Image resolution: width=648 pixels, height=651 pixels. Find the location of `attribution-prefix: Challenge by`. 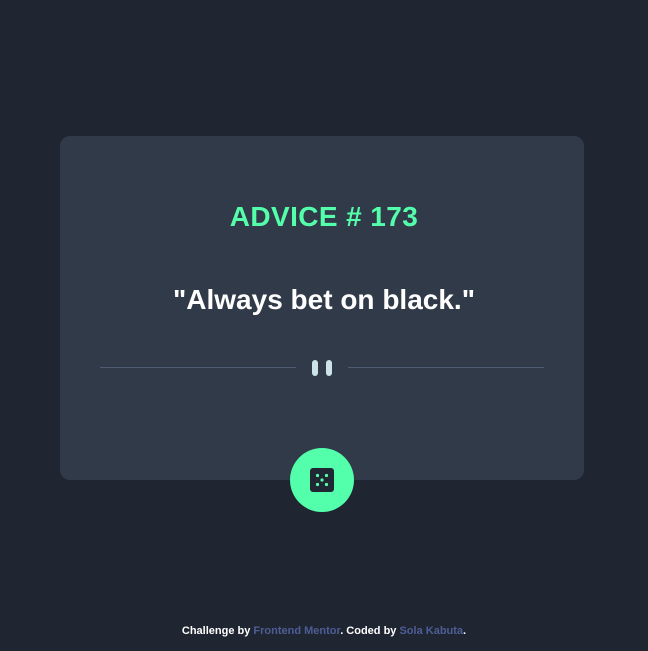

attribution-prefix: Challenge by is located at coordinates (217, 631).